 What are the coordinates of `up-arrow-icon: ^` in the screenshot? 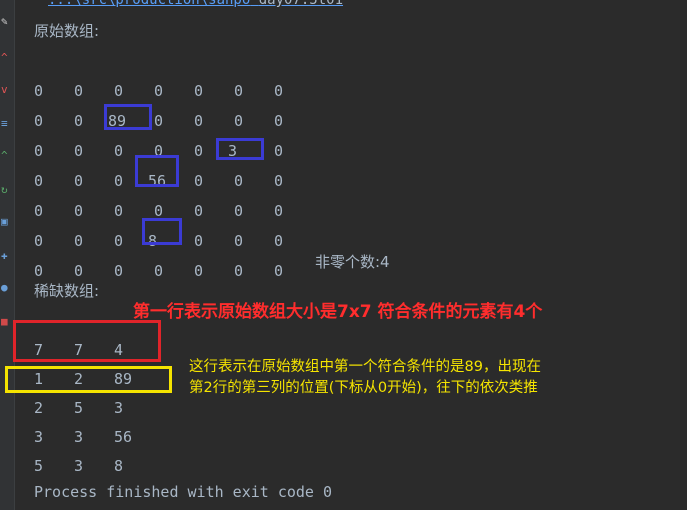 It's located at (4, 58).